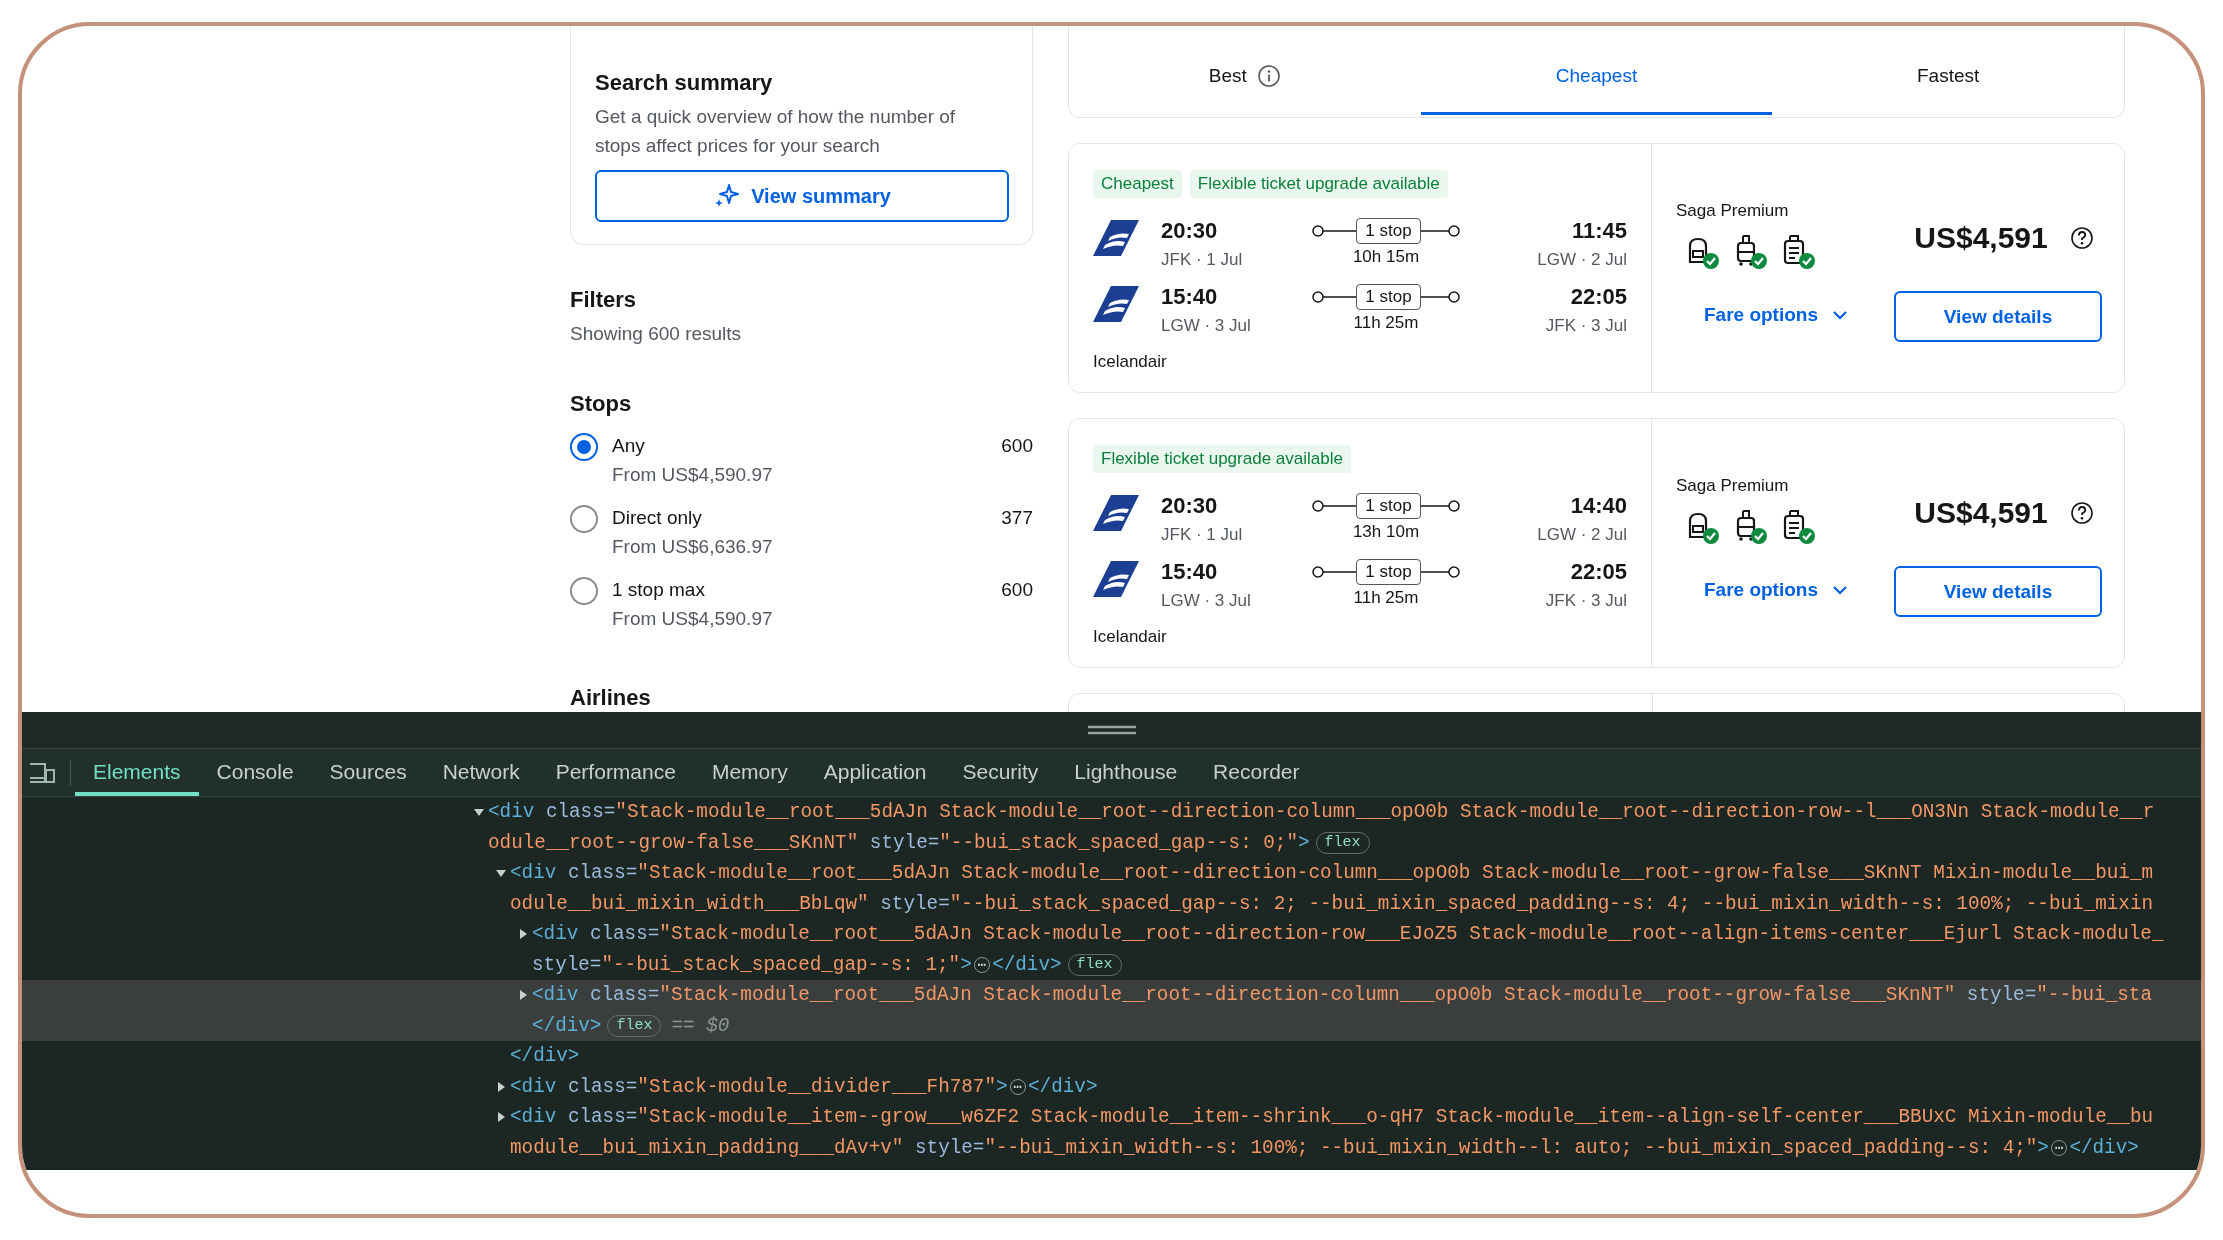 Image resolution: width=2223 pixels, height=1240 pixels. What do you see at coordinates (1948, 70) in the screenshot?
I see `sort-tab: Fastest` at bounding box center [1948, 70].